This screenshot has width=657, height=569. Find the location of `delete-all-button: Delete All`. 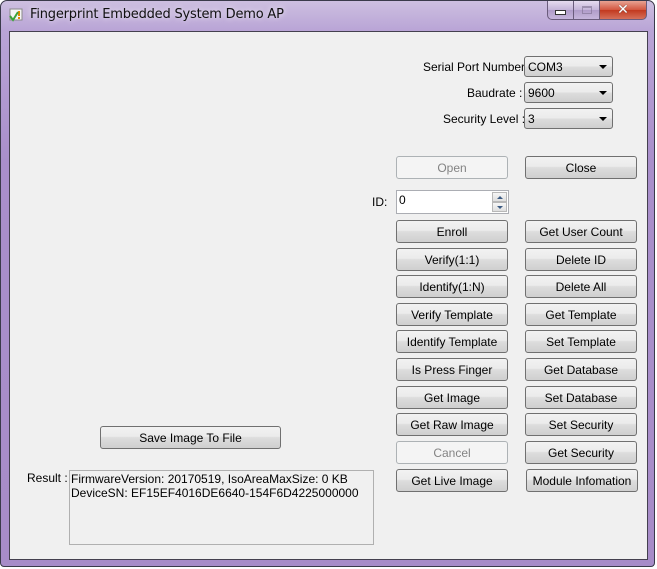

delete-all-button: Delete All is located at coordinates (581, 286).